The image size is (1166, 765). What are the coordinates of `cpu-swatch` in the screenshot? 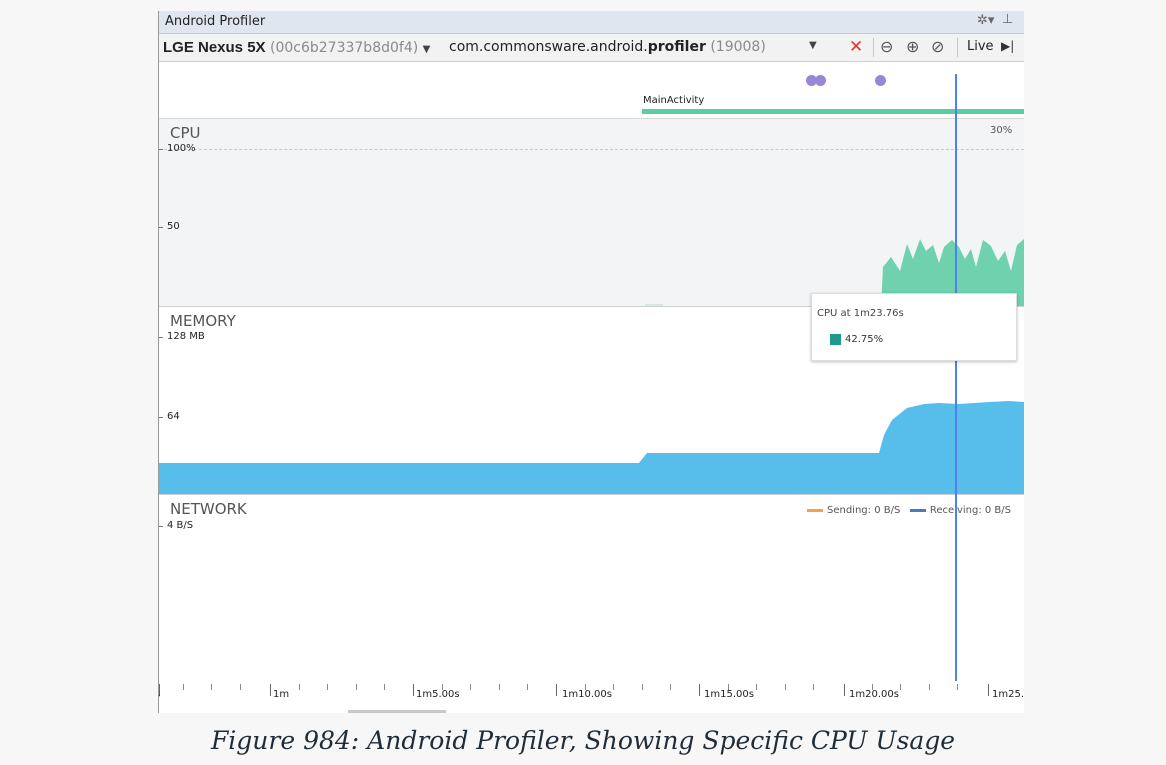 It's located at (835, 339).